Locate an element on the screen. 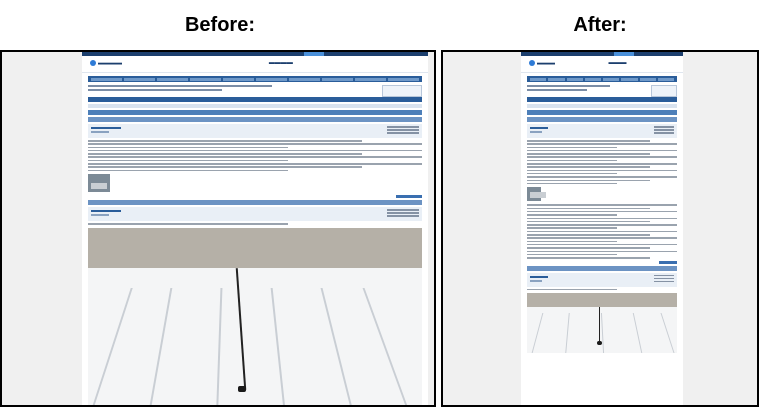 The height and width of the screenshot is (411, 761). logo-row: ▬▬▬▬ ▬▬▬▬ is located at coordinates (255, 64).